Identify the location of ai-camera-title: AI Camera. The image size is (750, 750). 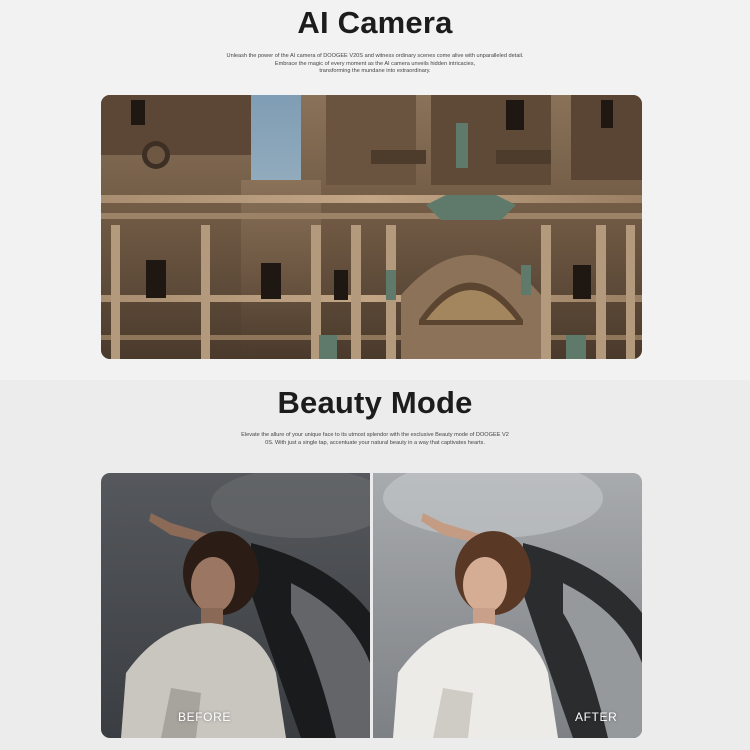
(375, 22).